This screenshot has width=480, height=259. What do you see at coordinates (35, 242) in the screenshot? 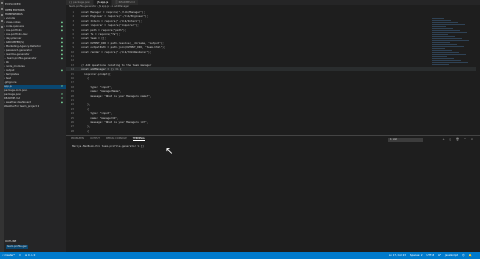
I see `outline-section: OUTLINE` at bounding box center [35, 242].